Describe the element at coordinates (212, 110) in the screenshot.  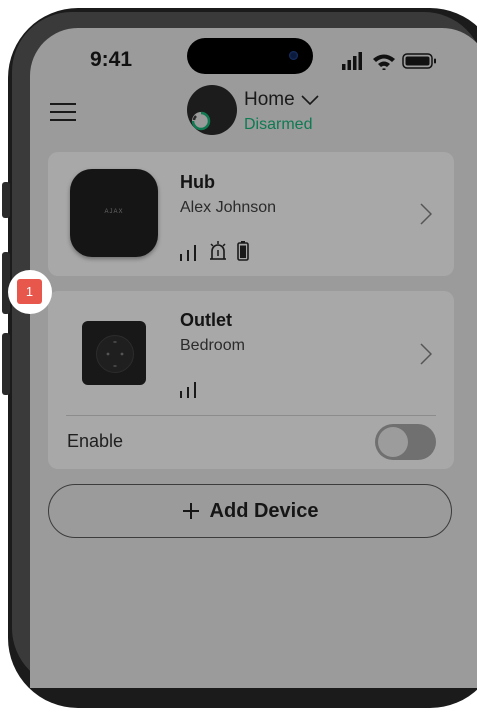
I see `space-avatar` at that location.